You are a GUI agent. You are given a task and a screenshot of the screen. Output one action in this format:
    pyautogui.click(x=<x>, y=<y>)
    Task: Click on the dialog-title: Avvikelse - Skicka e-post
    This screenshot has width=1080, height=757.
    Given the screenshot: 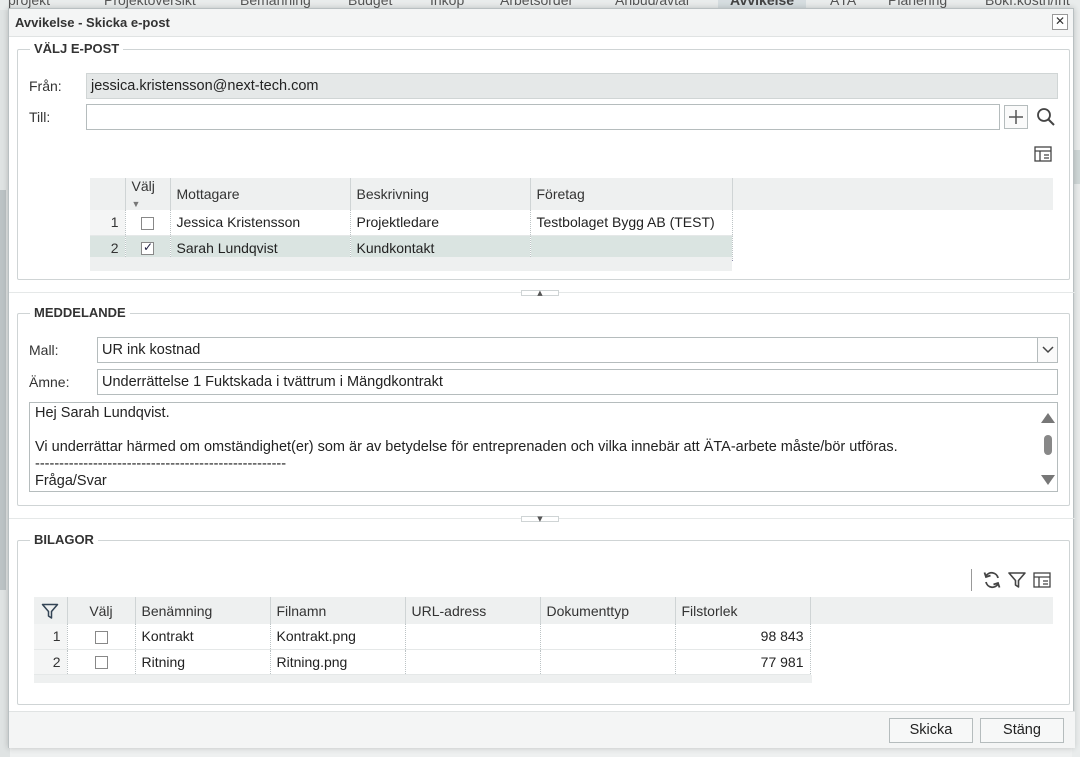 What is the action you would take?
    pyautogui.click(x=92, y=22)
    